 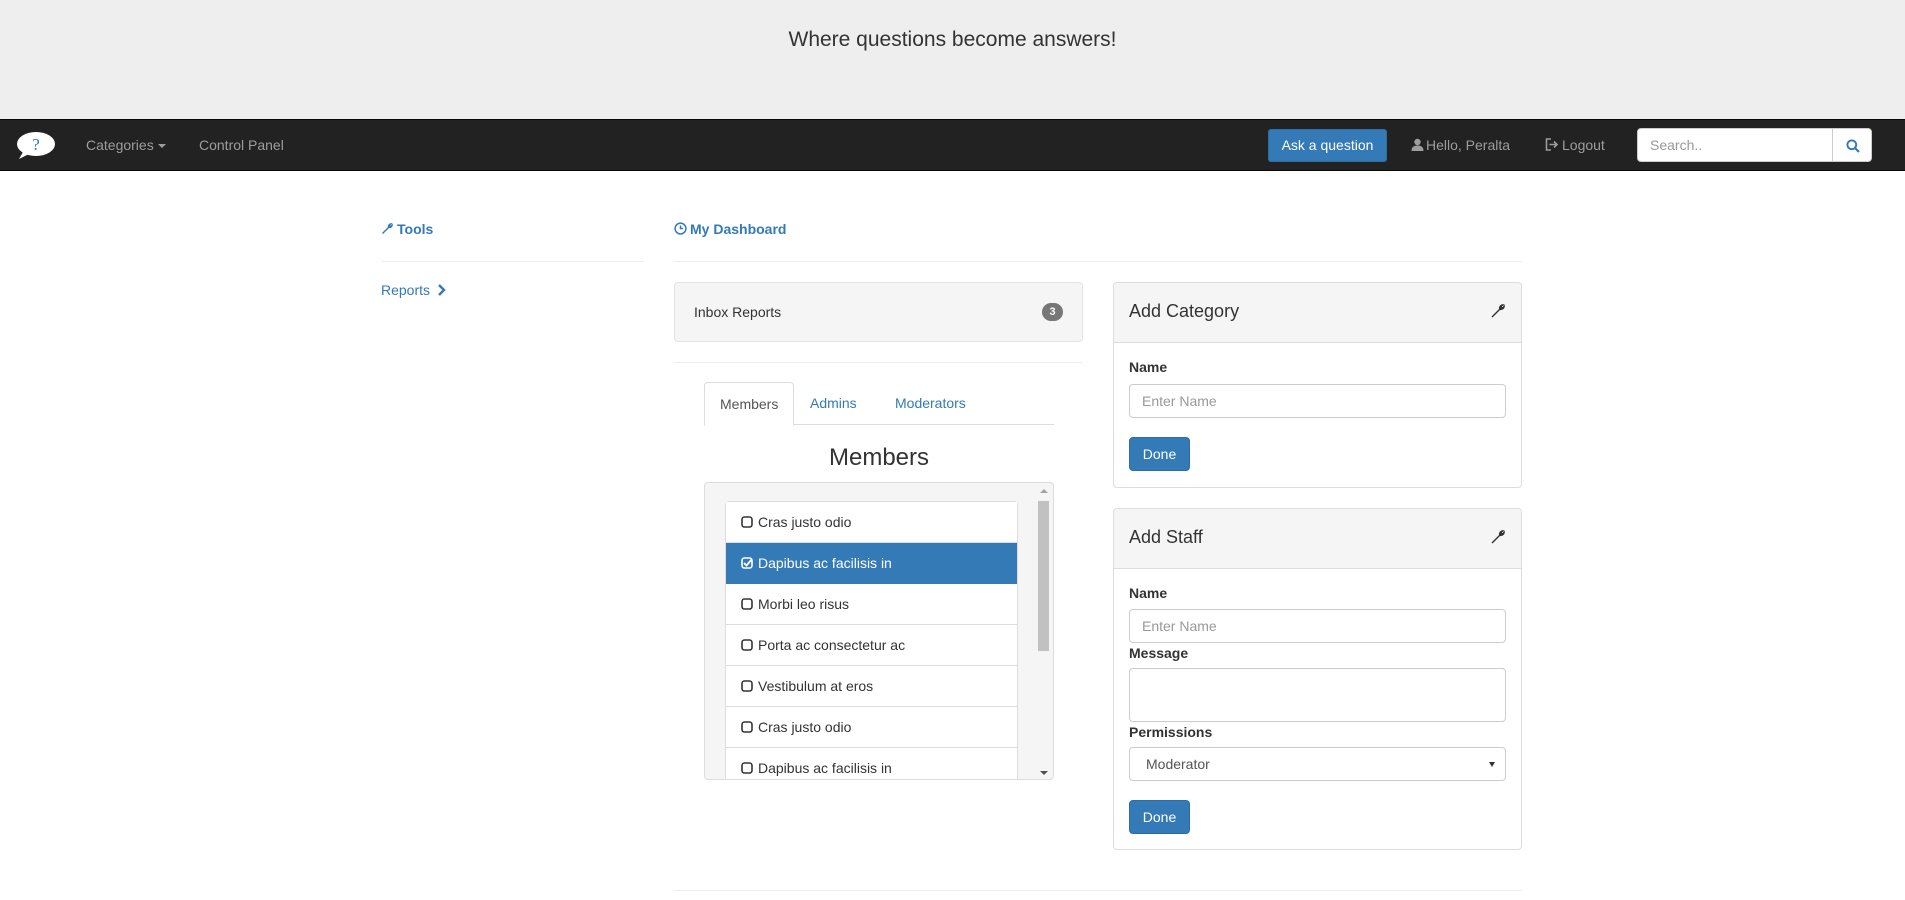 I want to click on member-item: Vestibulum at eros, so click(x=871, y=686).